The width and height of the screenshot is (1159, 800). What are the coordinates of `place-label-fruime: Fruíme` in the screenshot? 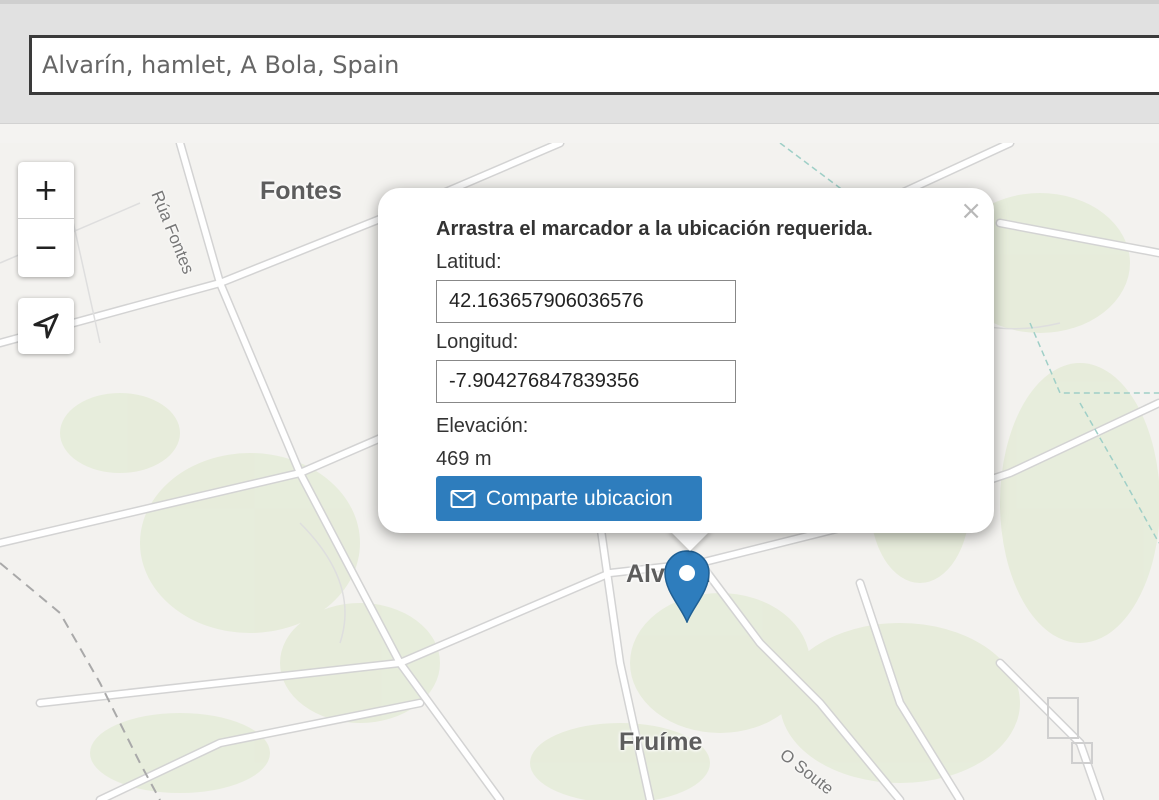 It's located at (661, 742).